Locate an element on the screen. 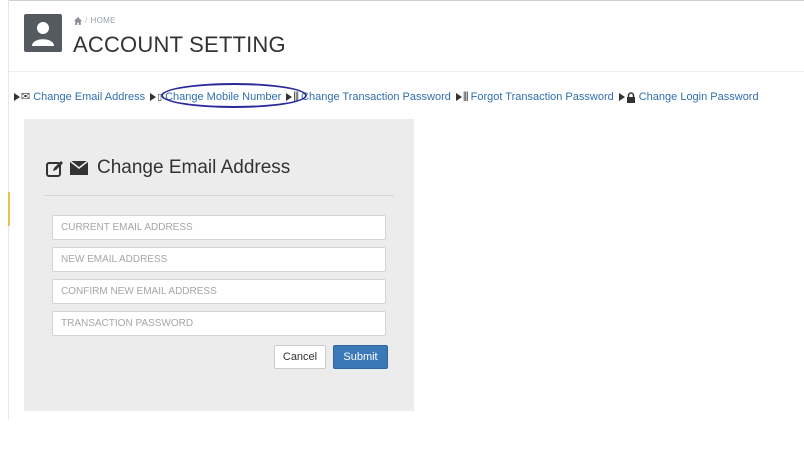 Image resolution: width=804 pixels, height=454 pixels. nav-item-change-email: ✉ Change Email Address is located at coordinates (79, 97).